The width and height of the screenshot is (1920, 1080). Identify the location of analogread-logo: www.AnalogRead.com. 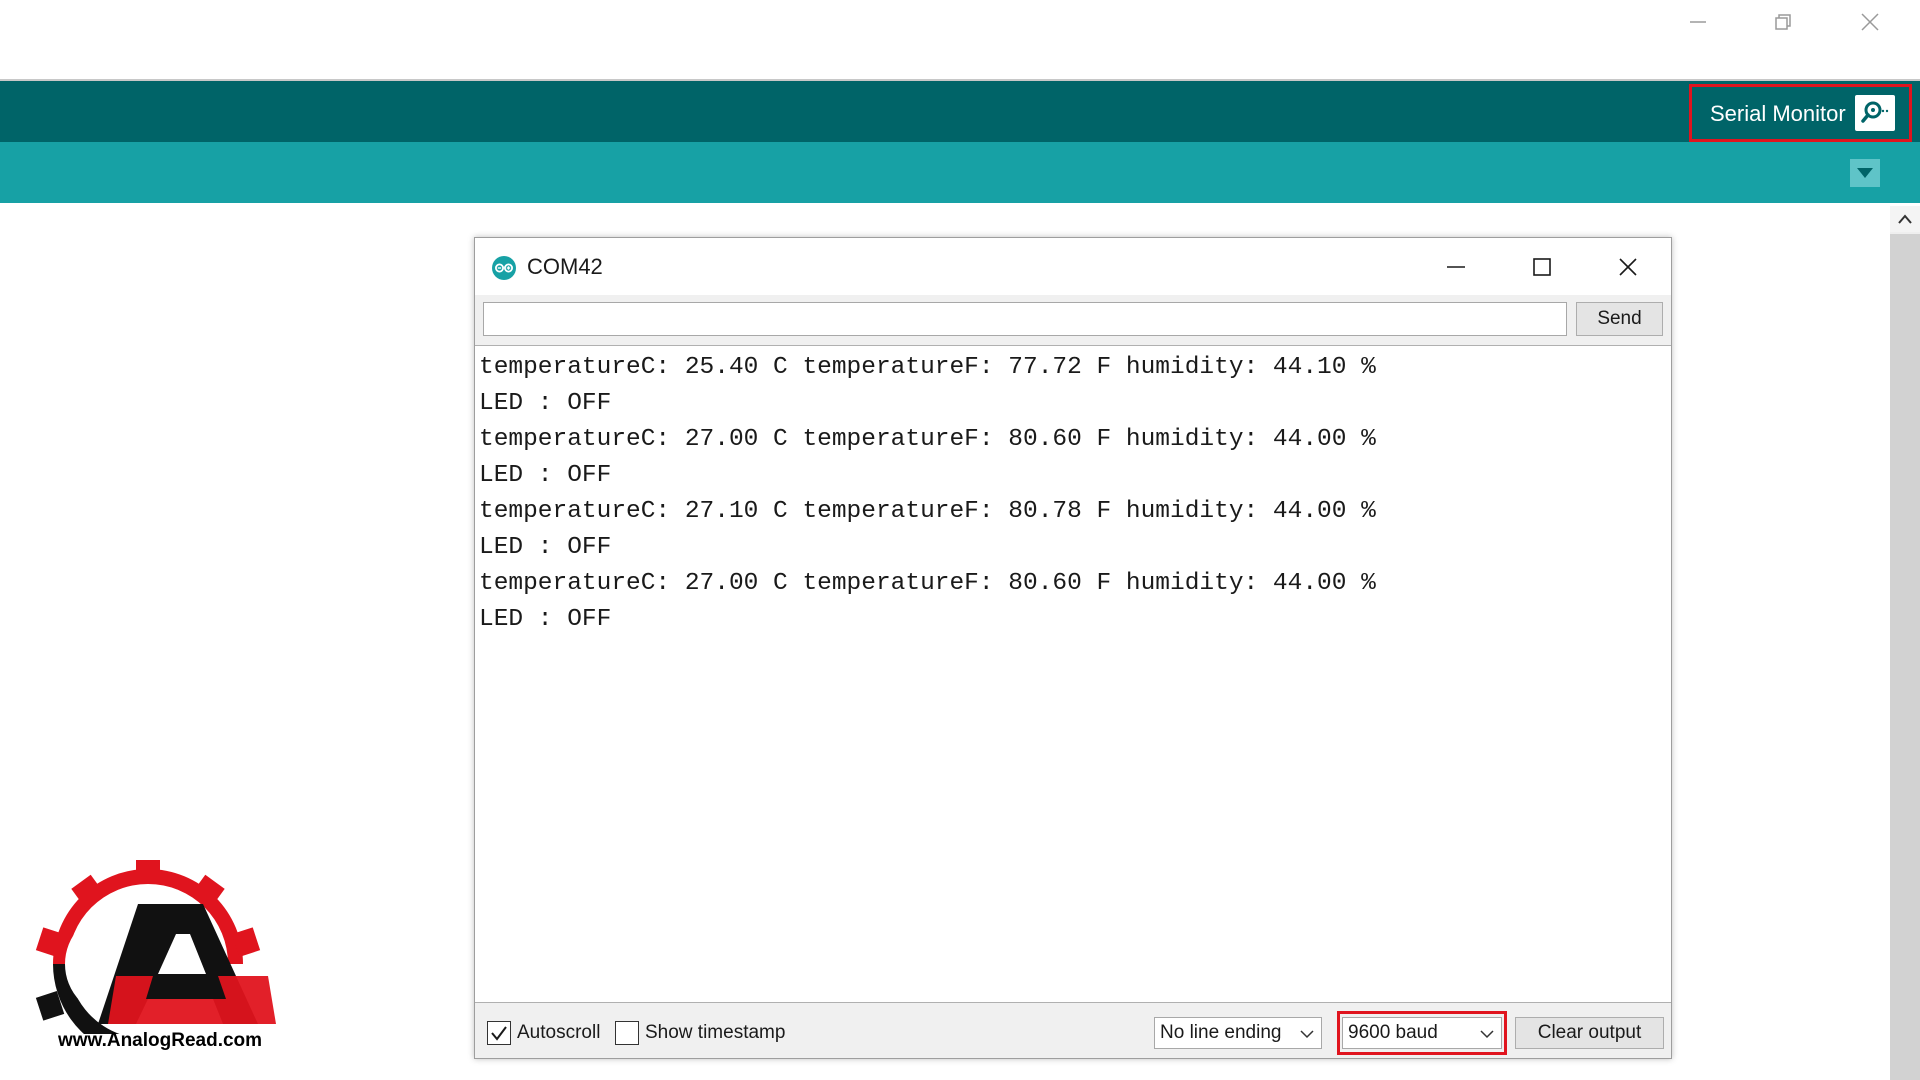
(160, 964).